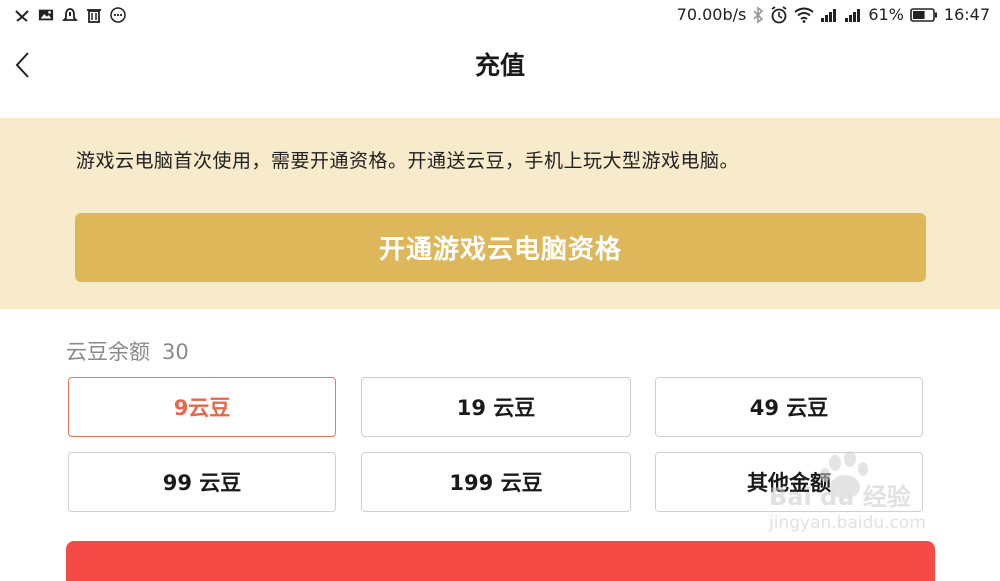 Image resolution: width=1000 pixels, height=581 pixels. I want to click on status-left-icons, so click(70, 15).